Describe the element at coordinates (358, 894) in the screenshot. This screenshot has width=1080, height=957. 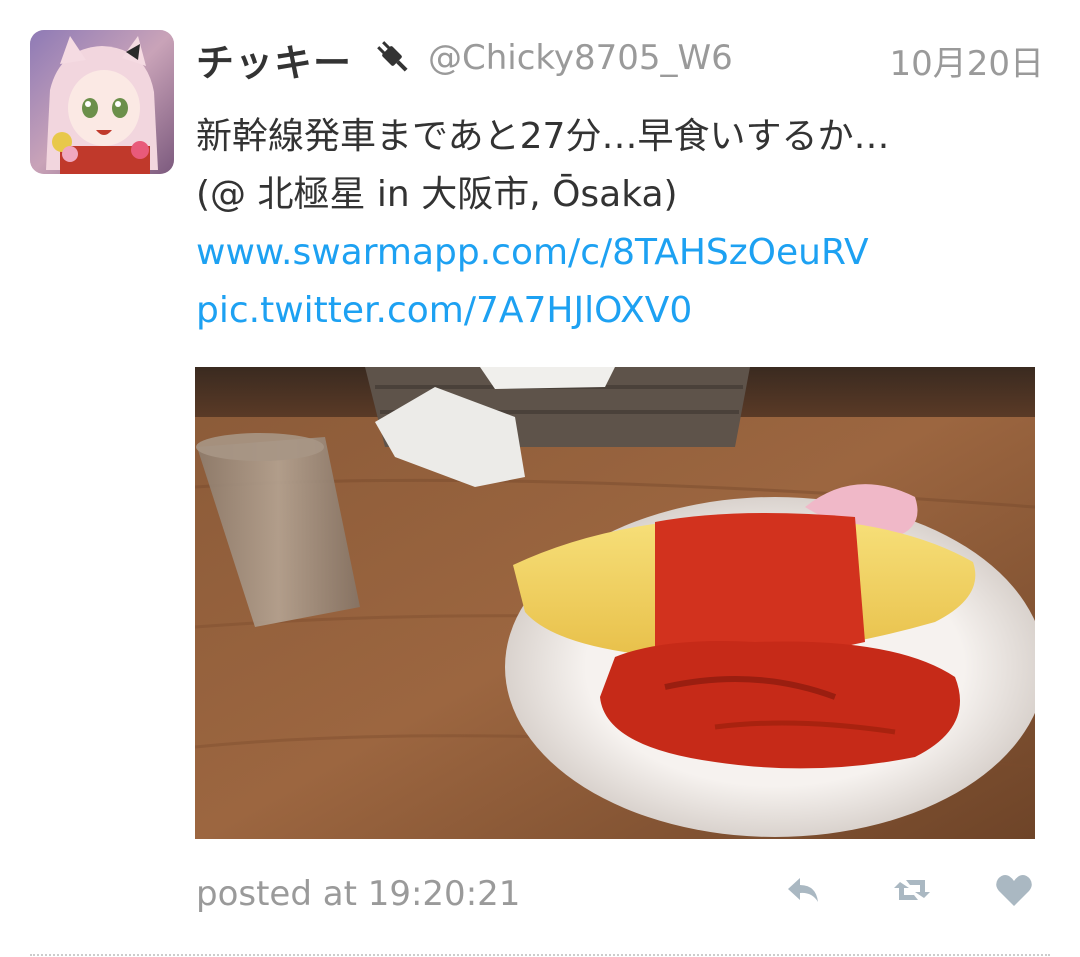
I see `posted-at: posted at 19:20:21` at that location.